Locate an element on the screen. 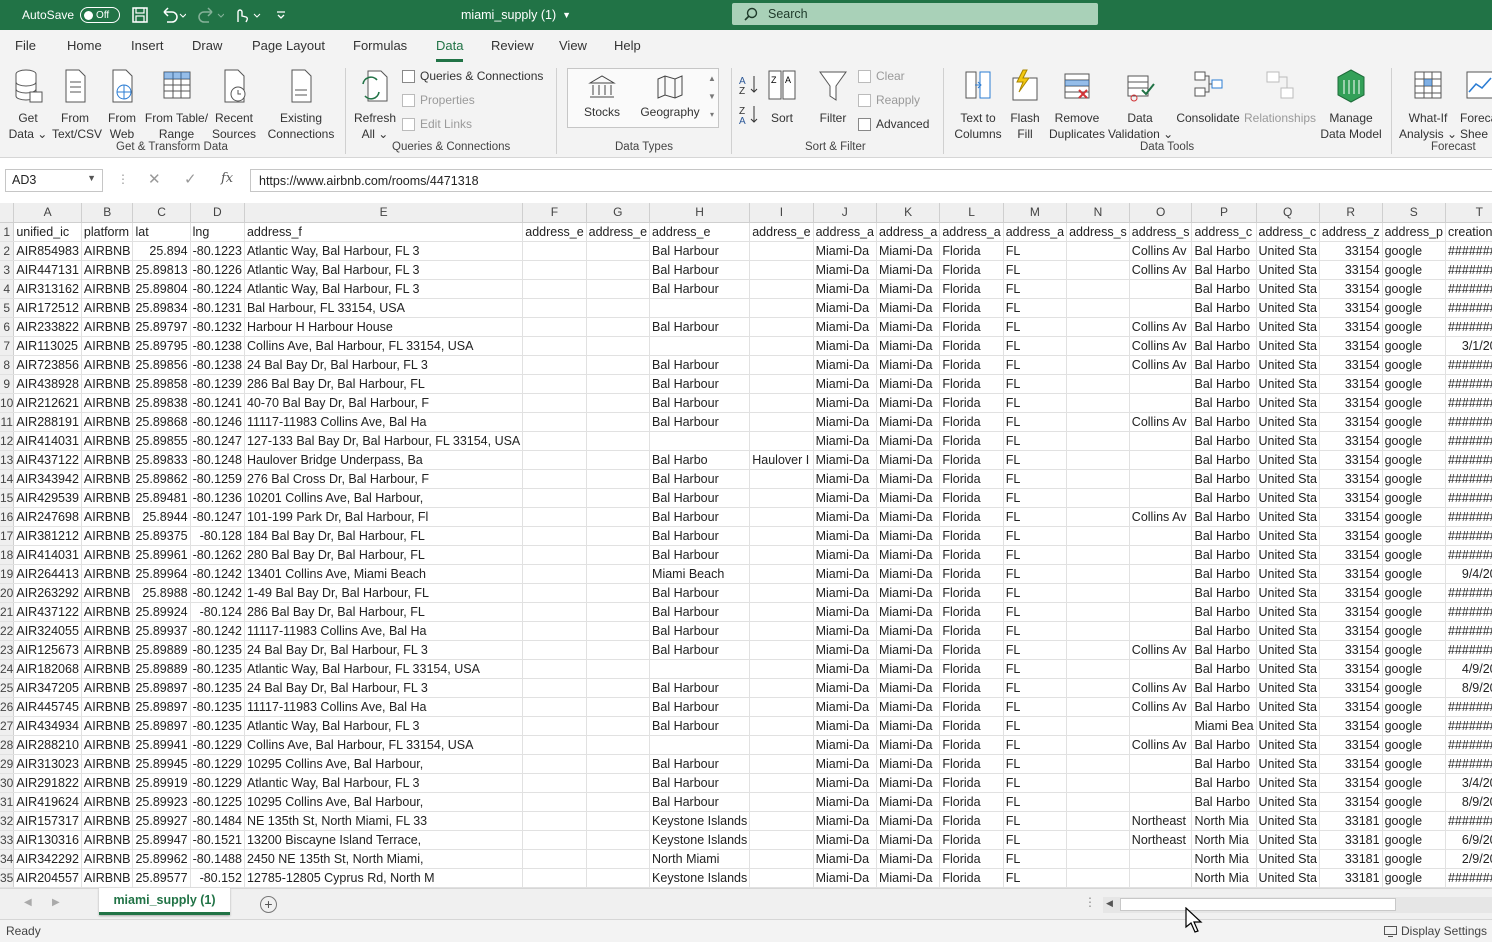 The image size is (1492, 942). cell: -80.1484 is located at coordinates (217, 821).